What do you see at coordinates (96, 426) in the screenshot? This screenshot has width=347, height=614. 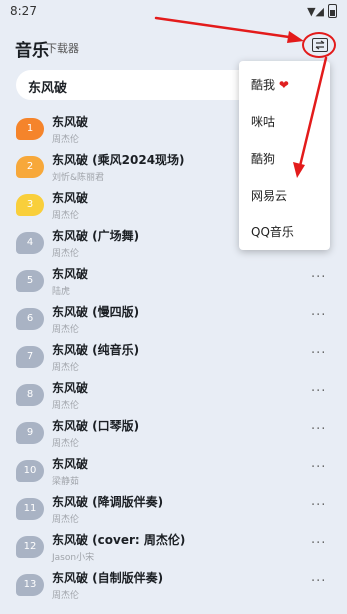 I see `song-title: 东风破 (口琴版)` at bounding box center [96, 426].